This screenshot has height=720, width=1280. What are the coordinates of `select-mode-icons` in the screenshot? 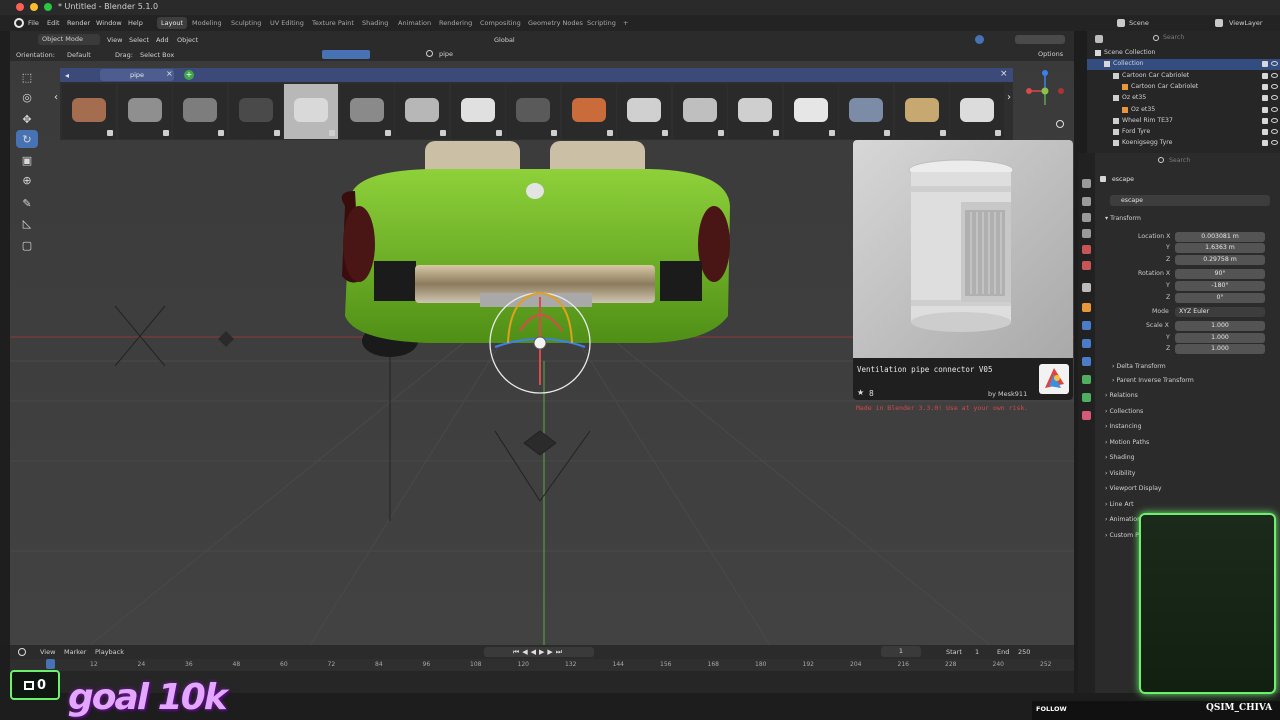 It's located at (346, 54).